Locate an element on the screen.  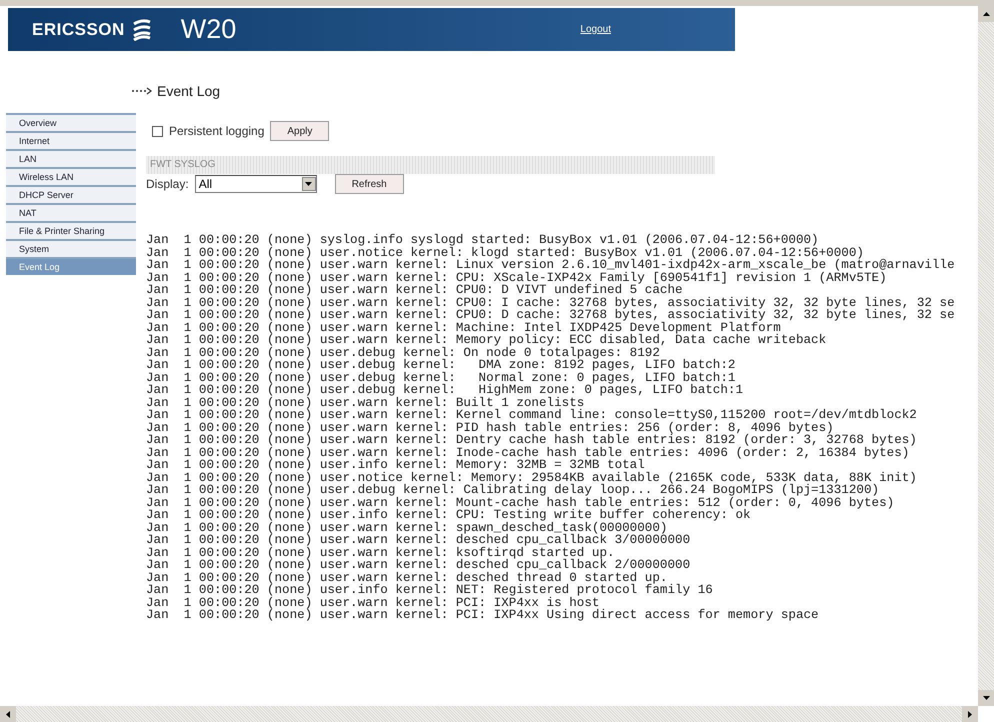
scroll-up-icon is located at coordinates (986, 14).